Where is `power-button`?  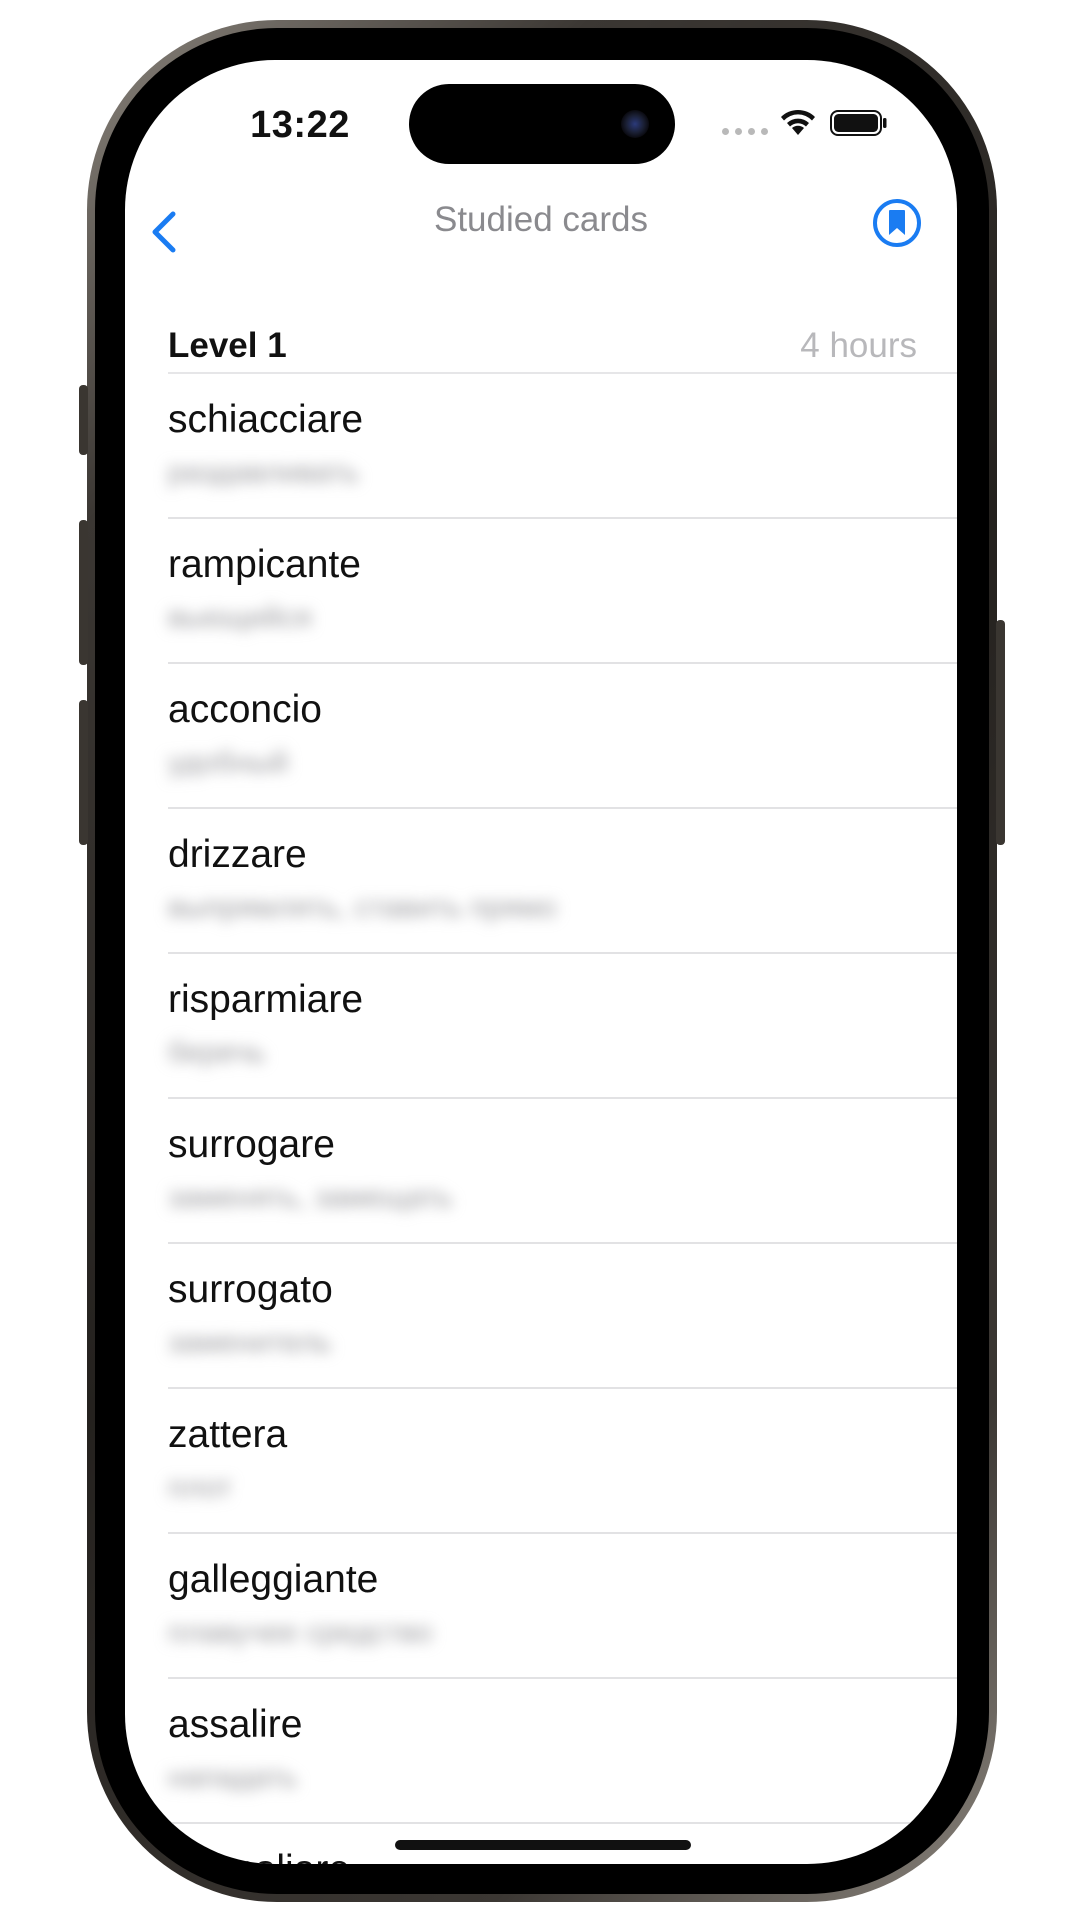 power-button is located at coordinates (1000, 732).